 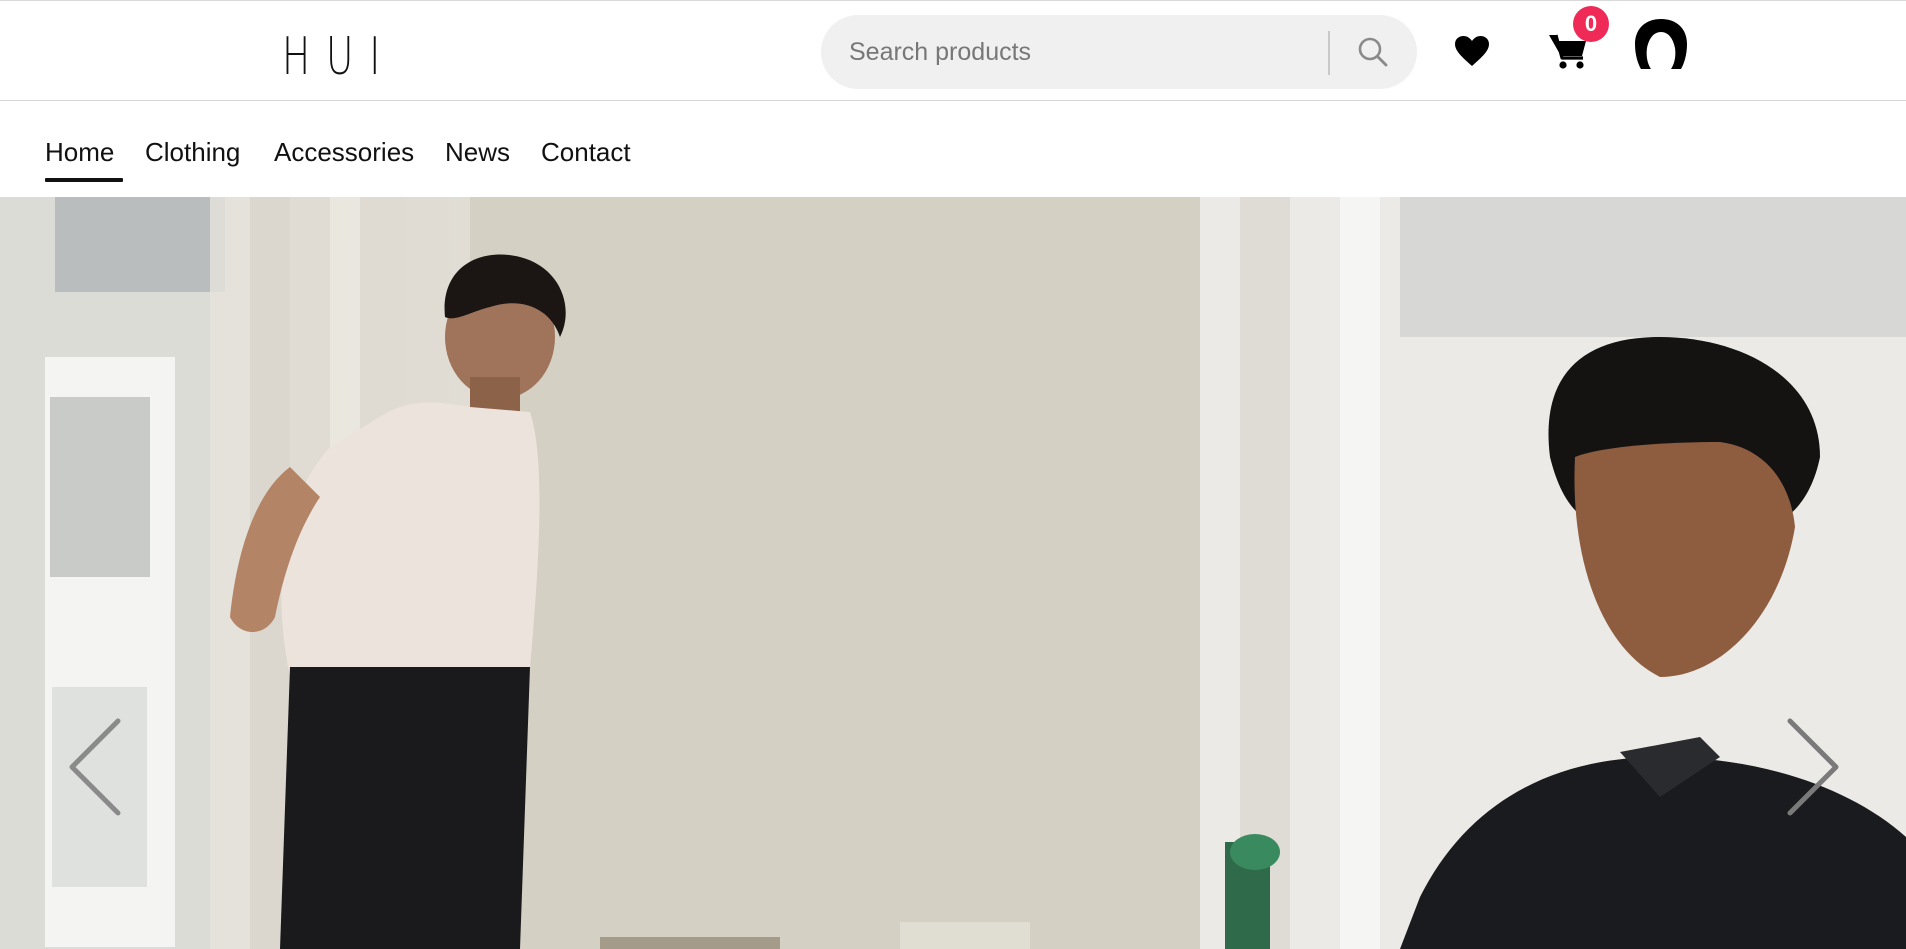 I want to click on nav-item-clothing: Clothing, so click(x=192, y=152).